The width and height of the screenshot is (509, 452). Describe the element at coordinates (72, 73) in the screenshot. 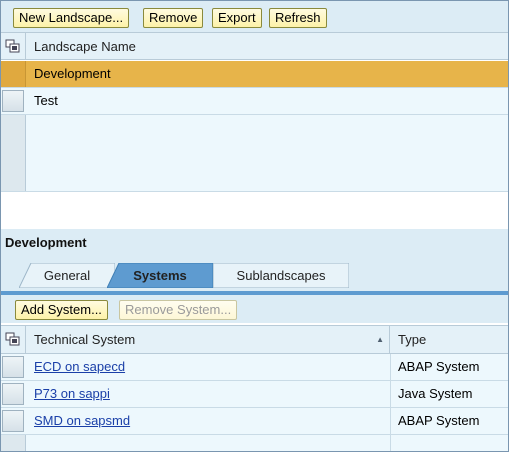

I see `landscape-name-cell: Development` at that location.